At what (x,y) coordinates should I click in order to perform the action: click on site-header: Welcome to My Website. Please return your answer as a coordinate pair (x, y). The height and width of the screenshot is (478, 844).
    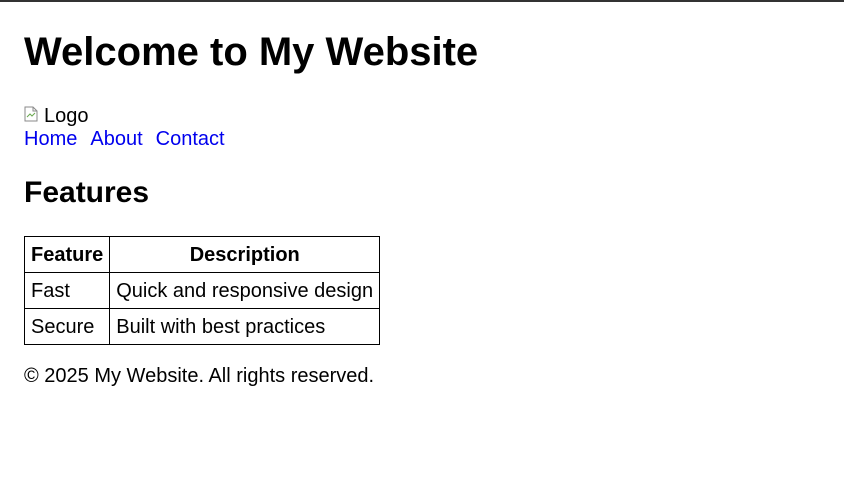
    Looking at the image, I should click on (422, 52).